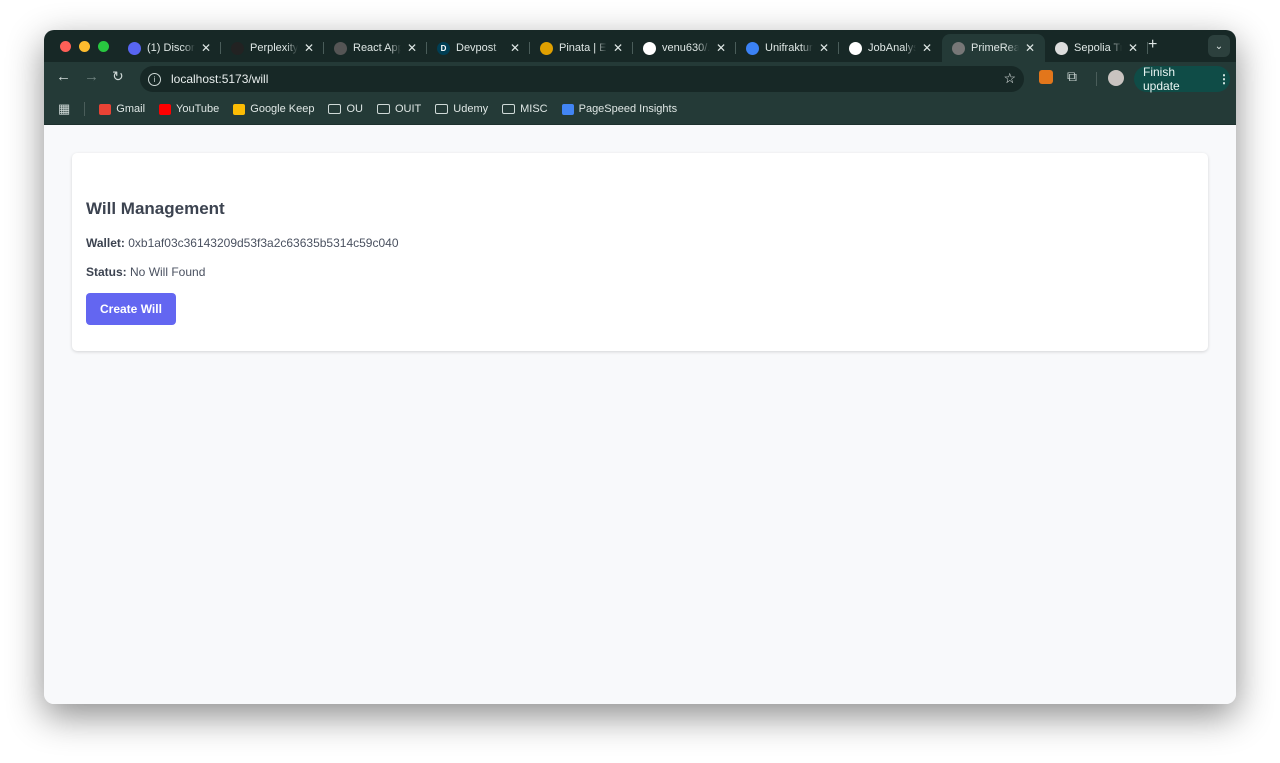 The width and height of the screenshot is (1280, 763). I want to click on finish-update-button: Finish update ⋮, so click(1182, 79).